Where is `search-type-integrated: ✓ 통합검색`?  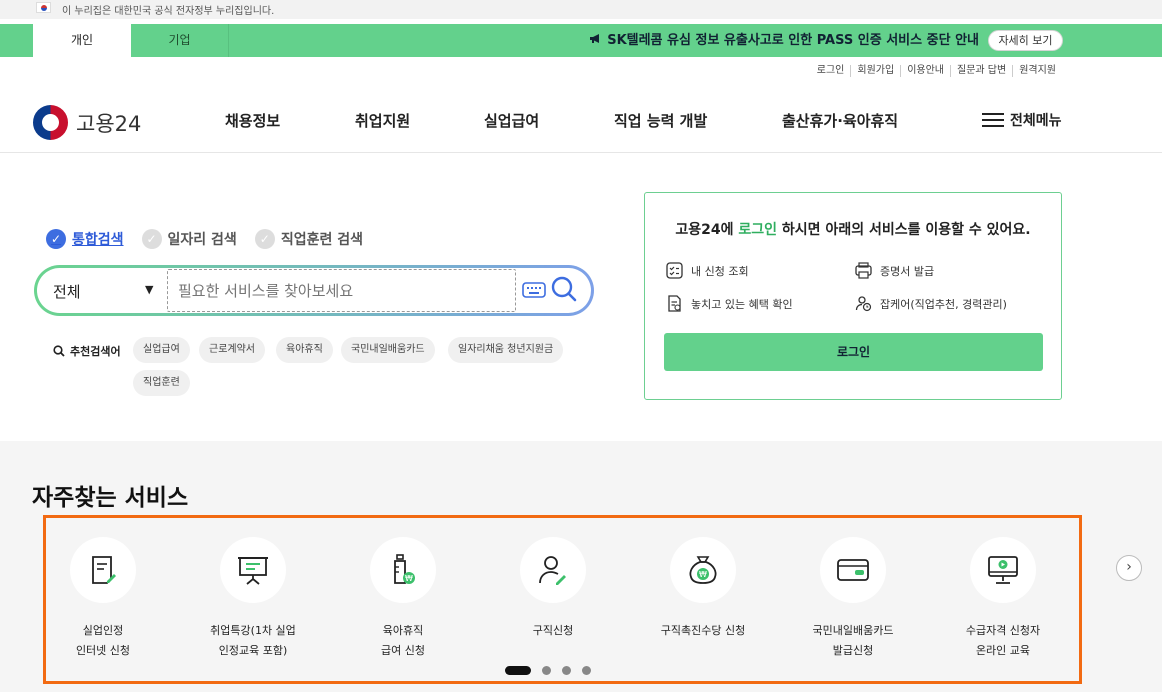 search-type-integrated: ✓ 통합검색 is located at coordinates (85, 239).